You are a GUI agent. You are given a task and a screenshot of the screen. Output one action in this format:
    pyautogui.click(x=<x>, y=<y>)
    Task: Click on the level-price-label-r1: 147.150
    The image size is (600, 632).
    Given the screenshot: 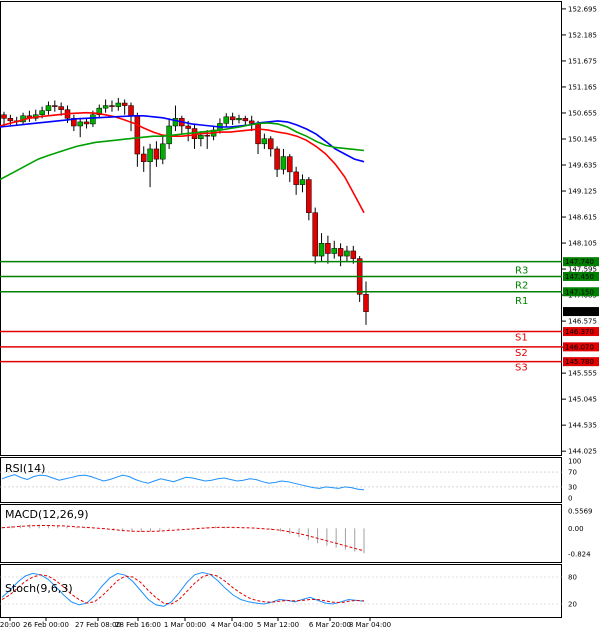 What is the action you would take?
    pyautogui.click(x=579, y=292)
    